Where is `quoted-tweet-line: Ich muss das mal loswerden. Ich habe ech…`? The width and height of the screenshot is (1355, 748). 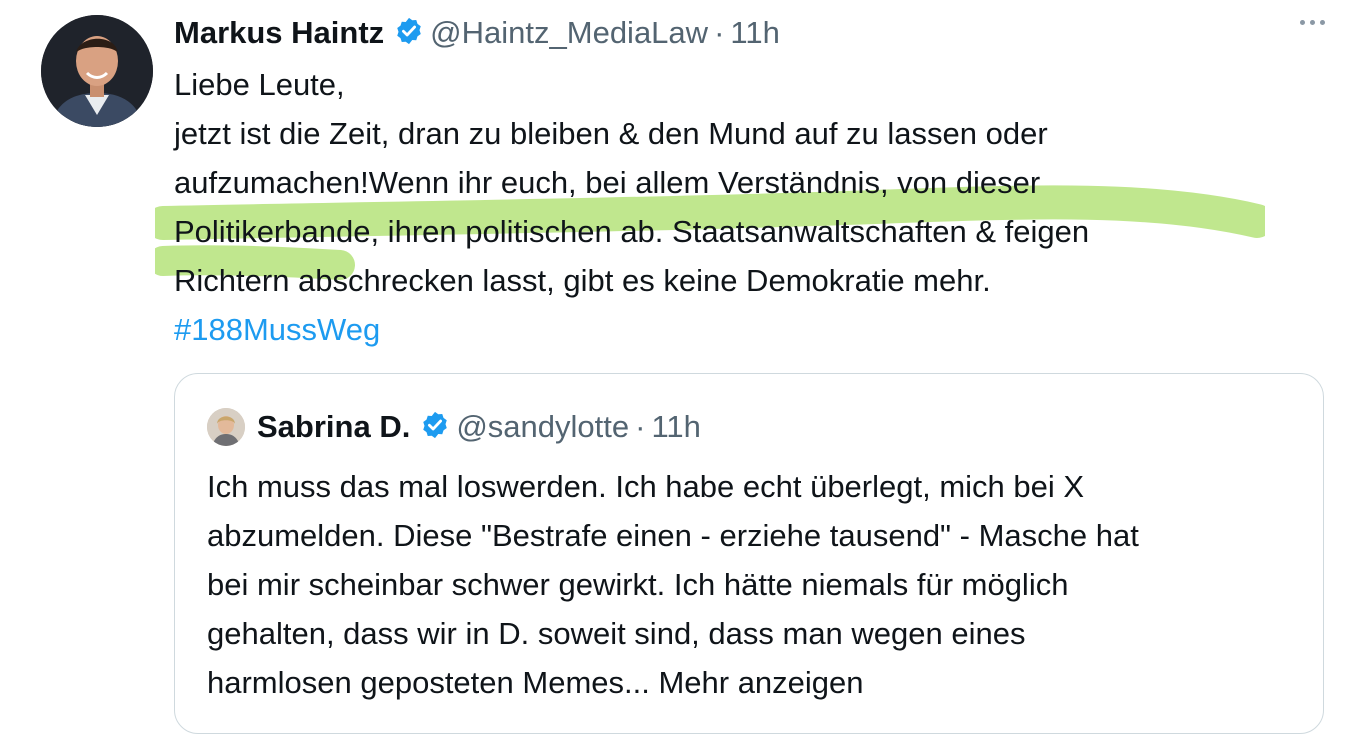 quoted-tweet-line: Ich muss das mal loswerden. Ich habe ech… is located at coordinates (646, 486).